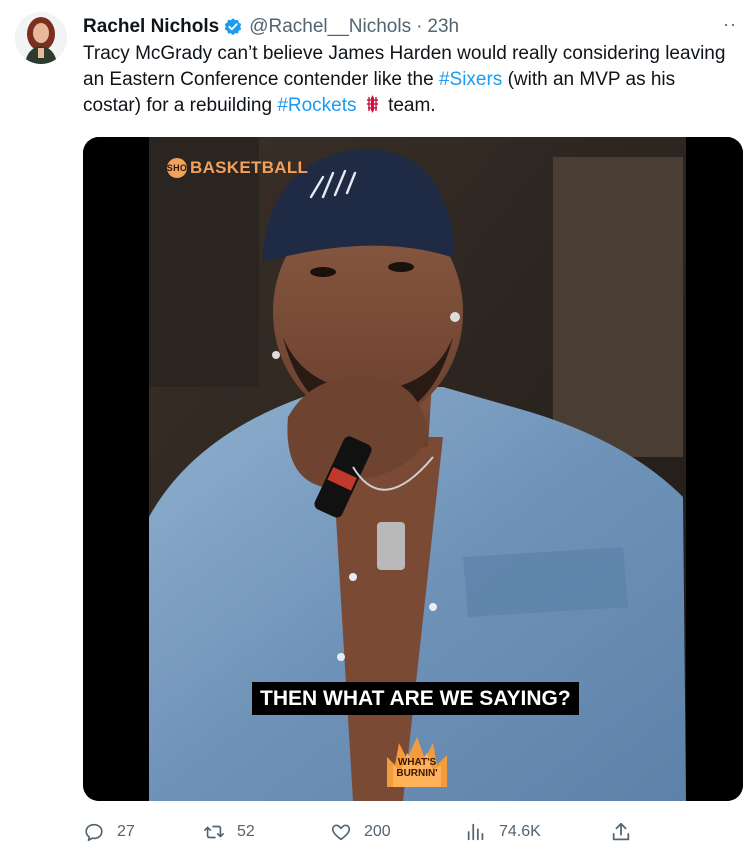  I want to click on reply-button: 27, so click(109, 832).